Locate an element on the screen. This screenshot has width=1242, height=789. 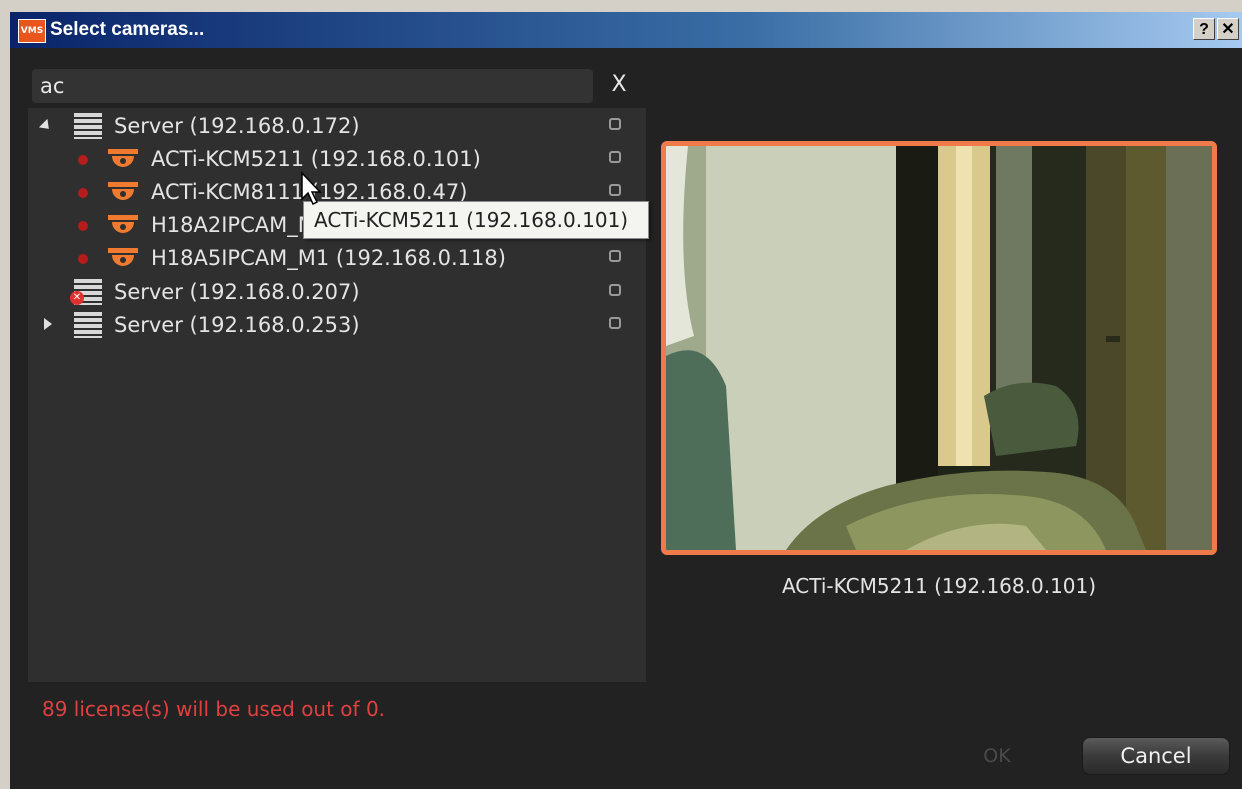
mouse-cursor-icon is located at coordinates (311, 188).